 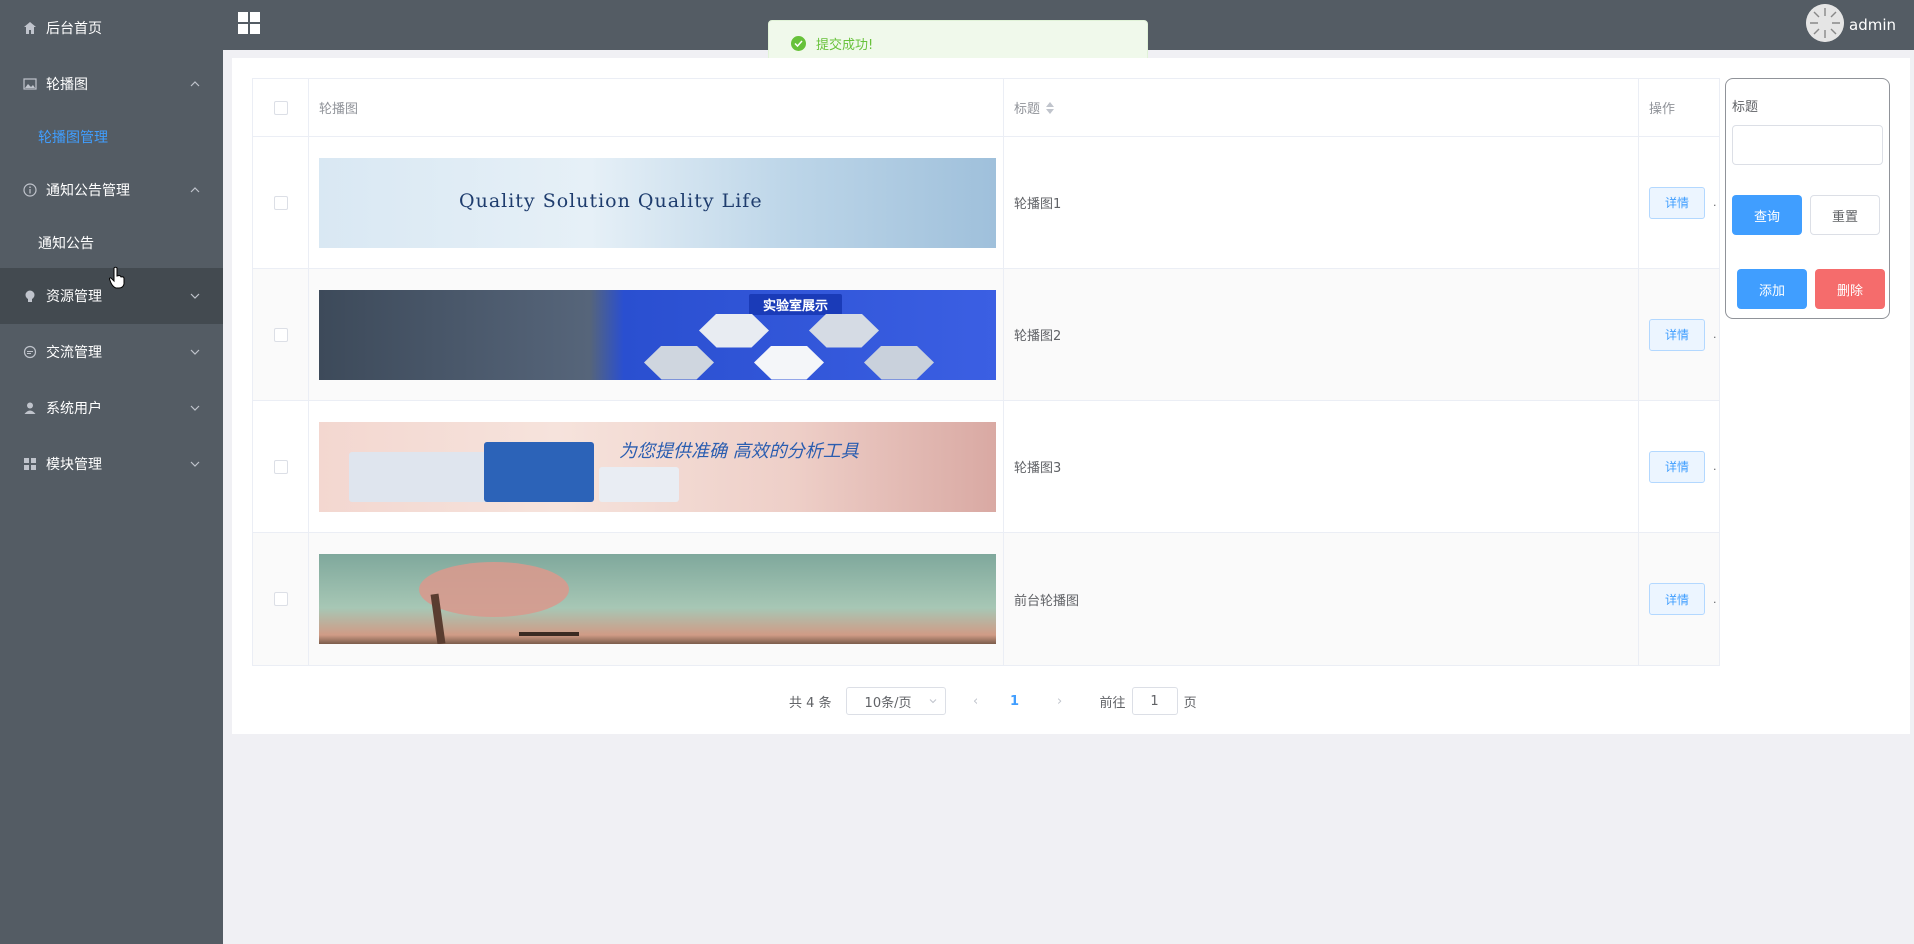 What do you see at coordinates (1872, 25) in the screenshot?
I see `username: admin` at bounding box center [1872, 25].